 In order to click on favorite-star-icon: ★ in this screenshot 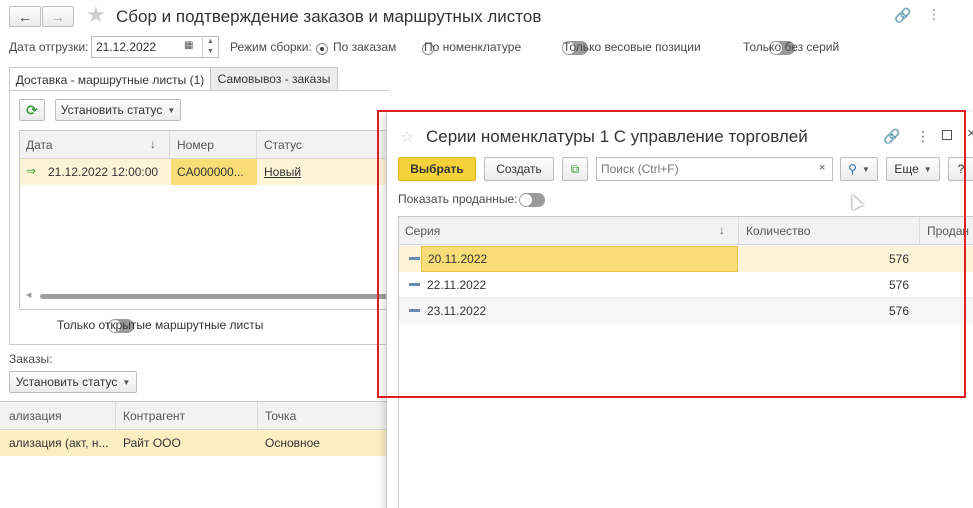, I will do `click(96, 15)`.